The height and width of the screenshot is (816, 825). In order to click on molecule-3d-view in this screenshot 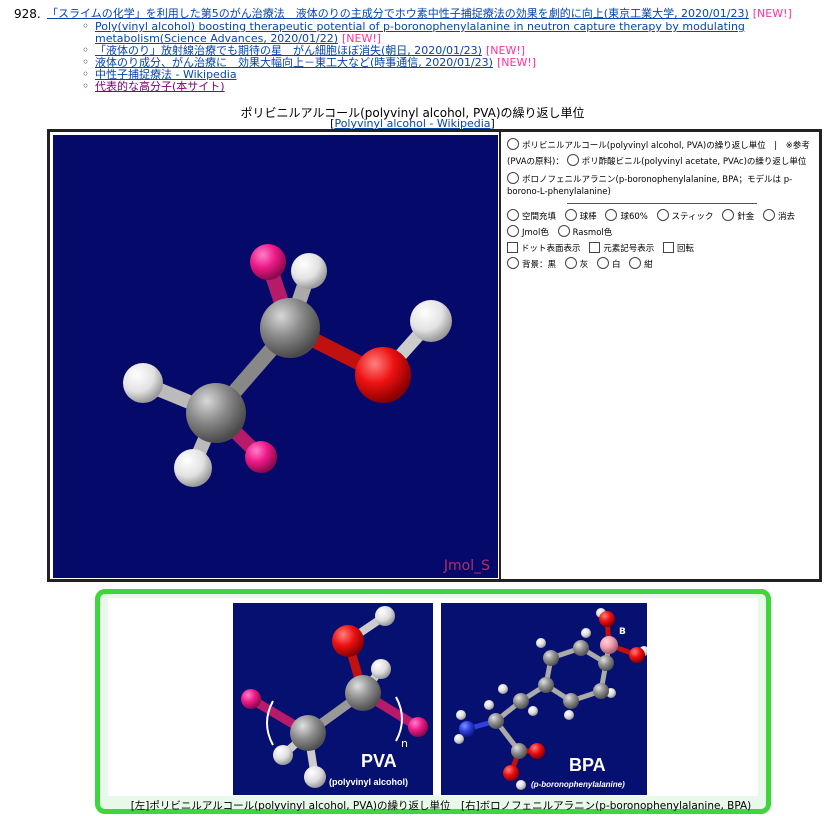, I will do `click(287, 365)`.